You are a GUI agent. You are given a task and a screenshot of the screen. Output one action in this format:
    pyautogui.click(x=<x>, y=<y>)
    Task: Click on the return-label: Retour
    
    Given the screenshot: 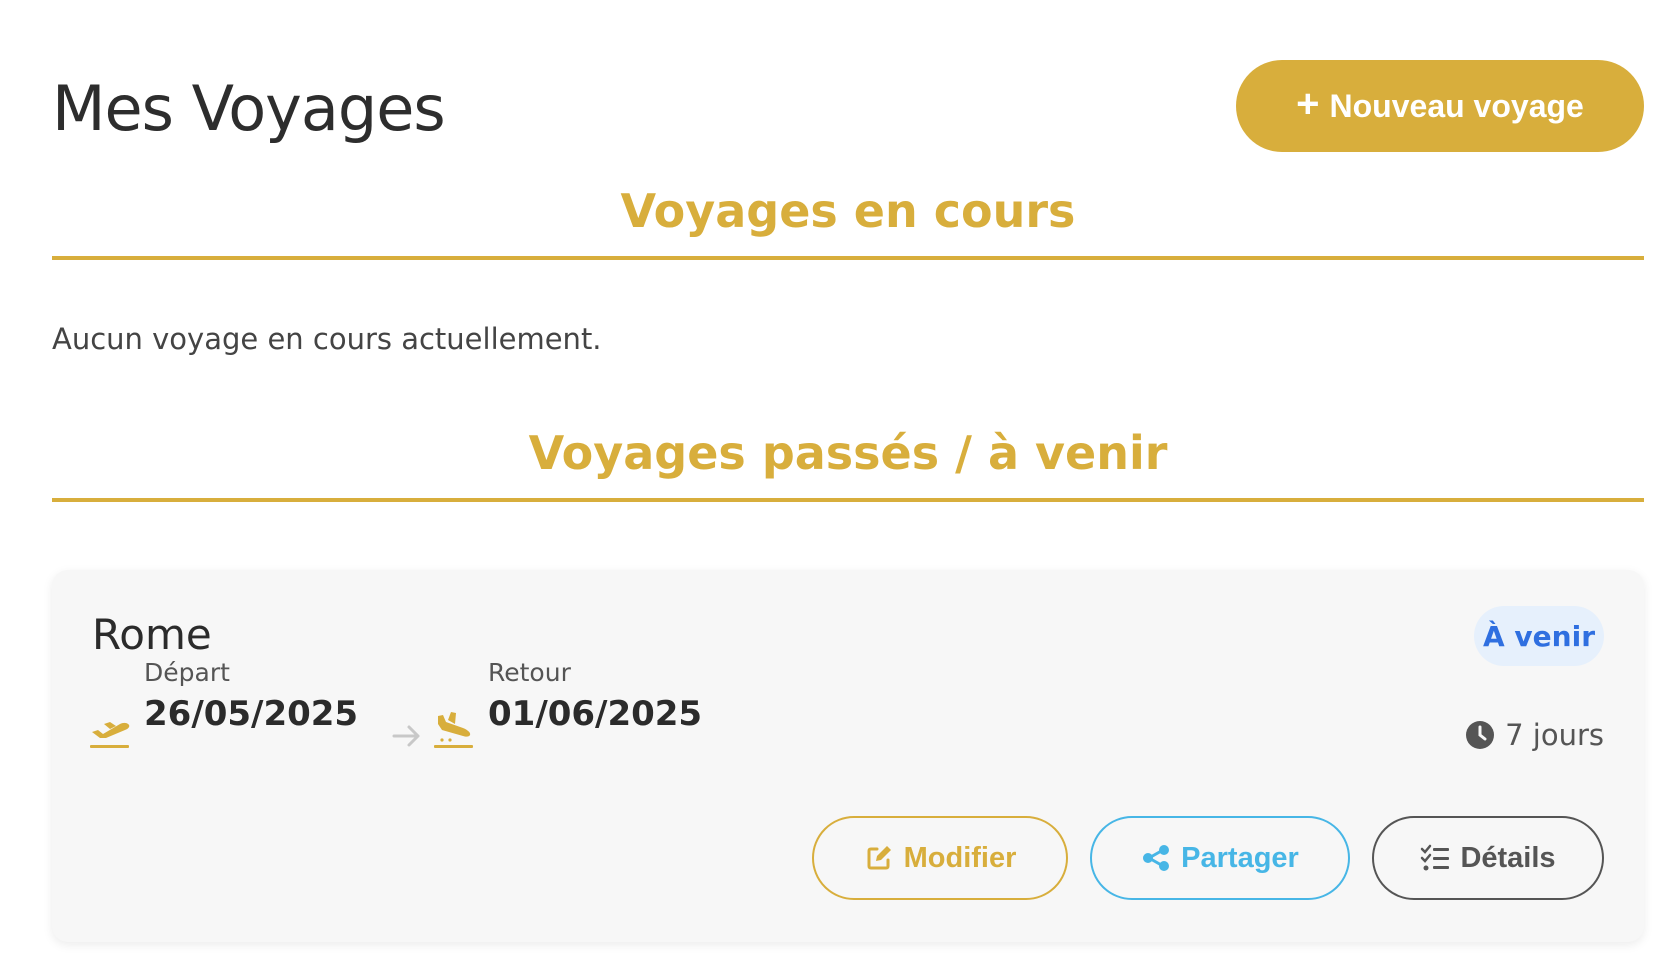 What is the action you would take?
    pyautogui.click(x=529, y=672)
    